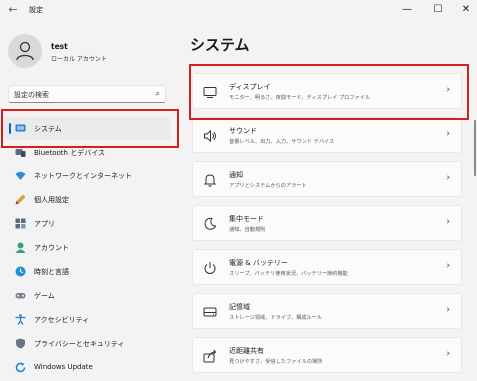  I want to click on card-subtitle: 見つけやすさ、受信したファイルの場所, so click(276, 362).